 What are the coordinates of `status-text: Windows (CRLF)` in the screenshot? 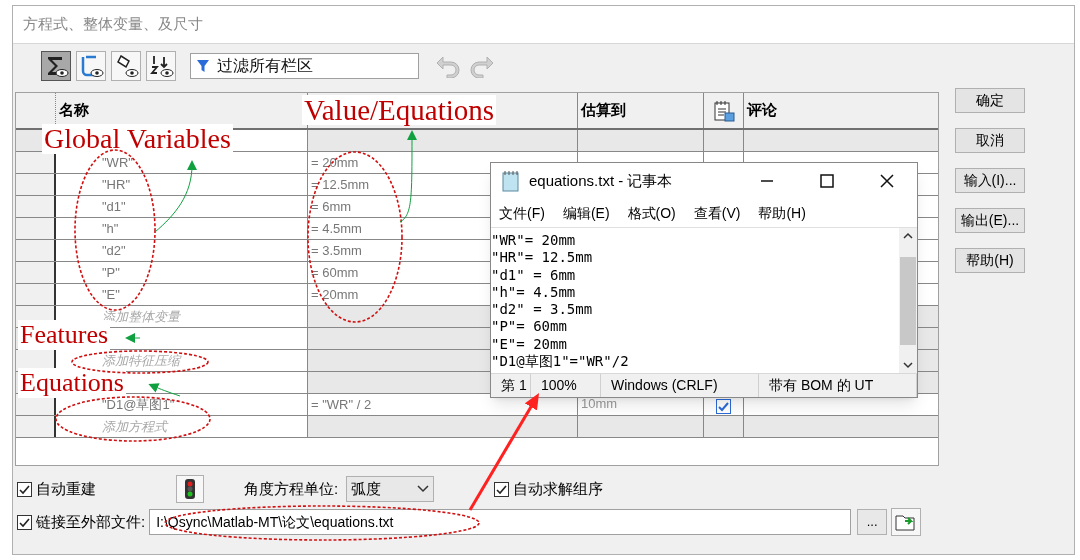 It's located at (664, 385).